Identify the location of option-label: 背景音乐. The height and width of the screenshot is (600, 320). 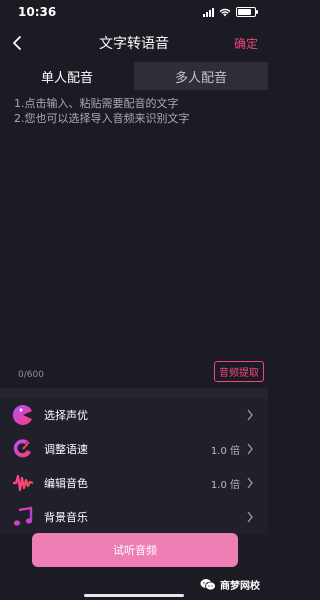
(66, 517).